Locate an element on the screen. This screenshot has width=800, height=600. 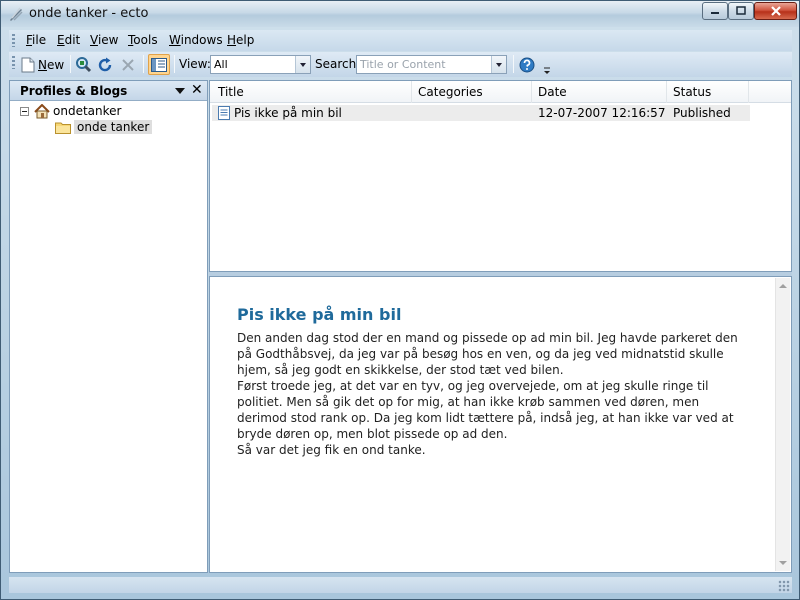
close-icon is located at coordinates (775, 11).